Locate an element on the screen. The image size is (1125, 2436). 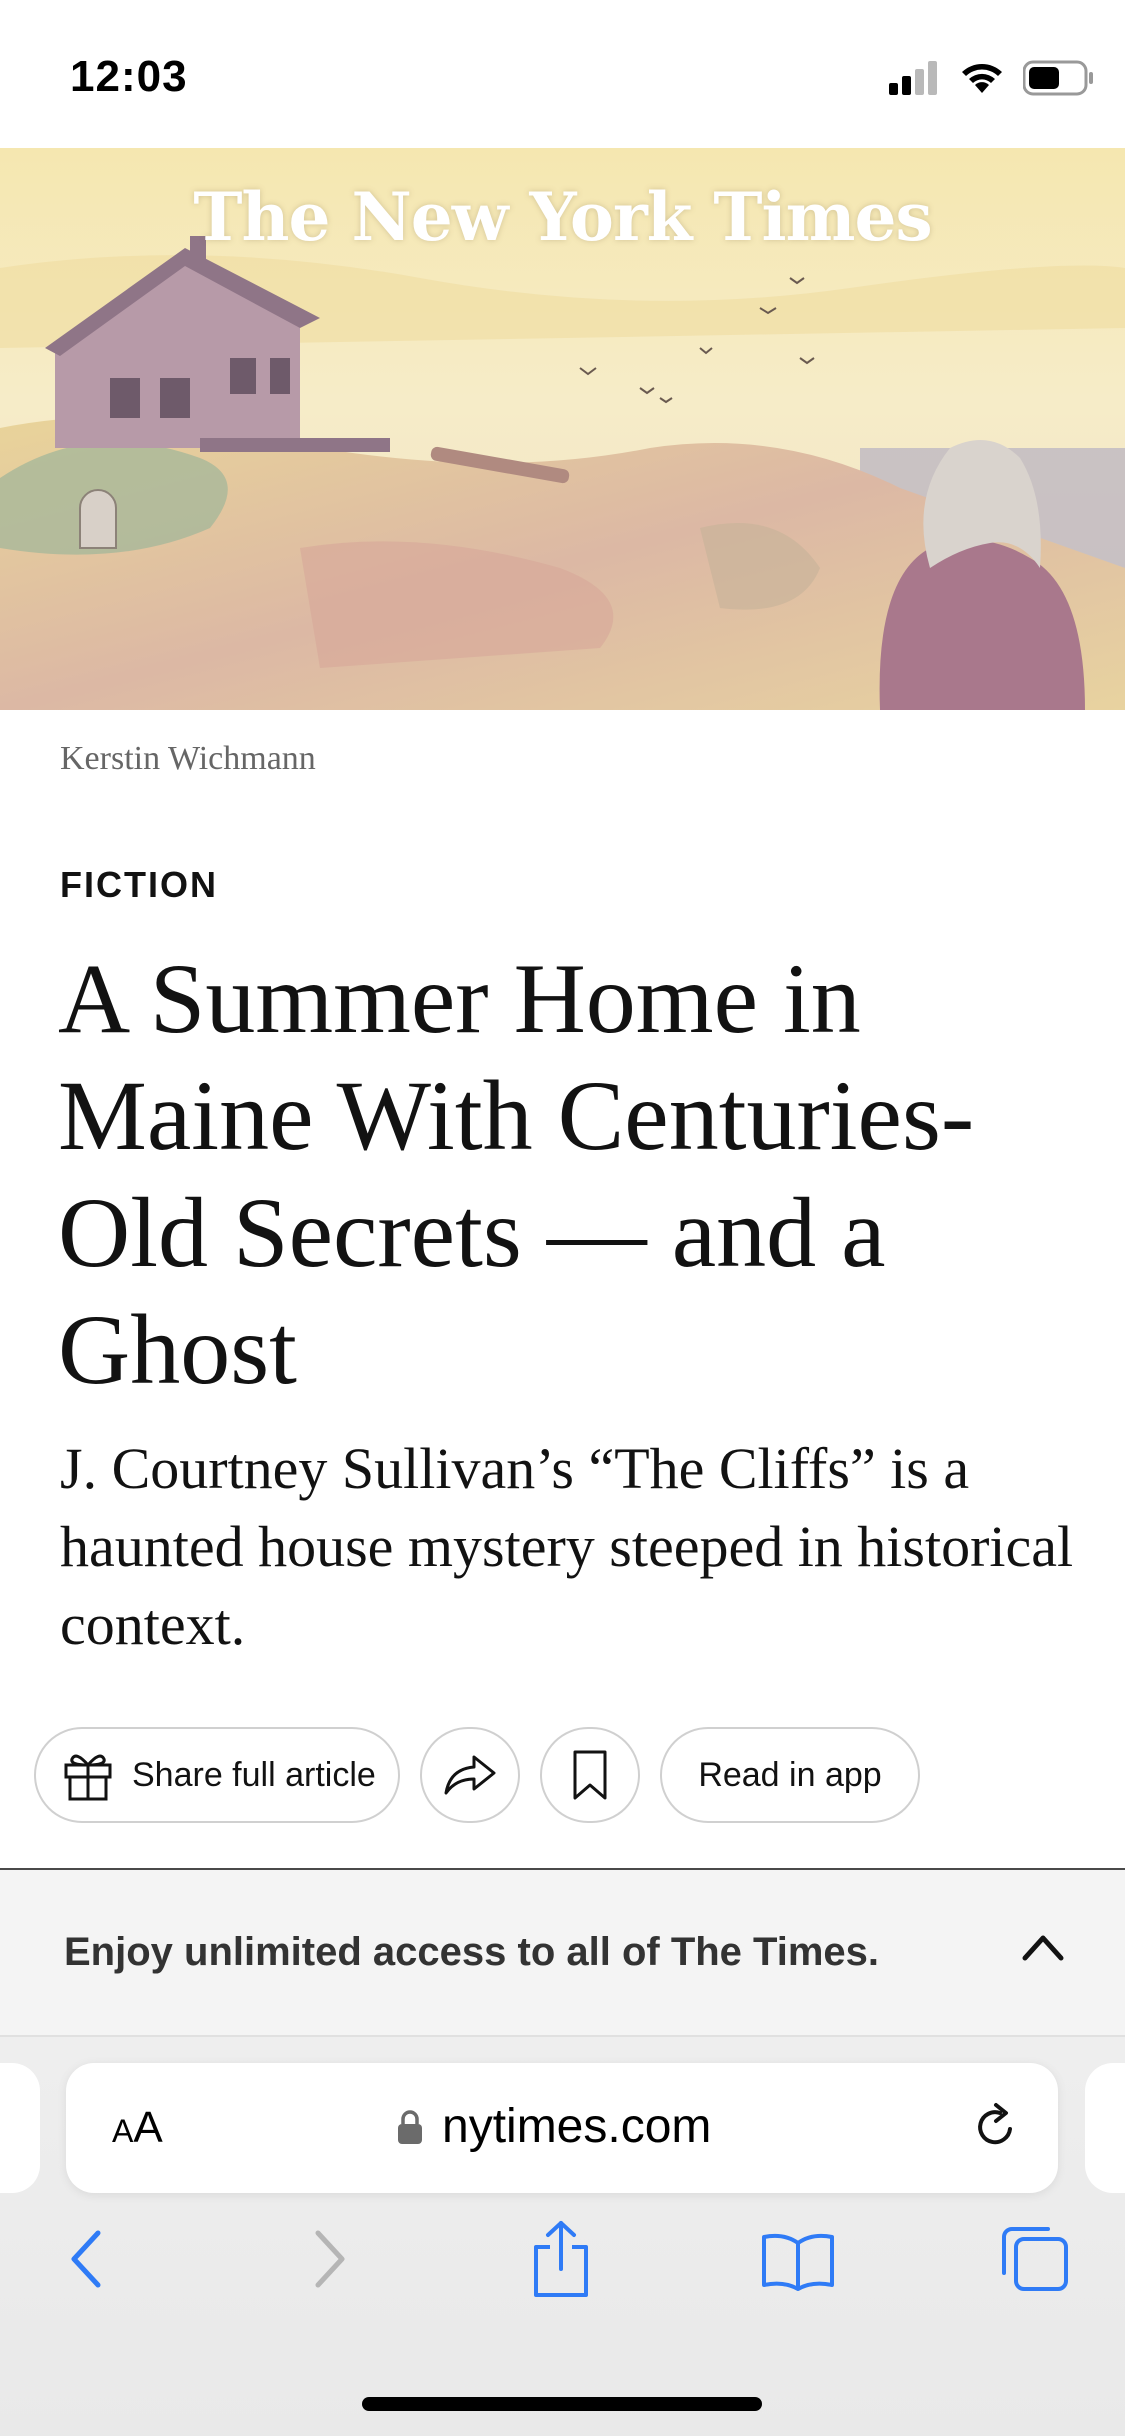
chevron-up-icon is located at coordinates (1043, 1947).